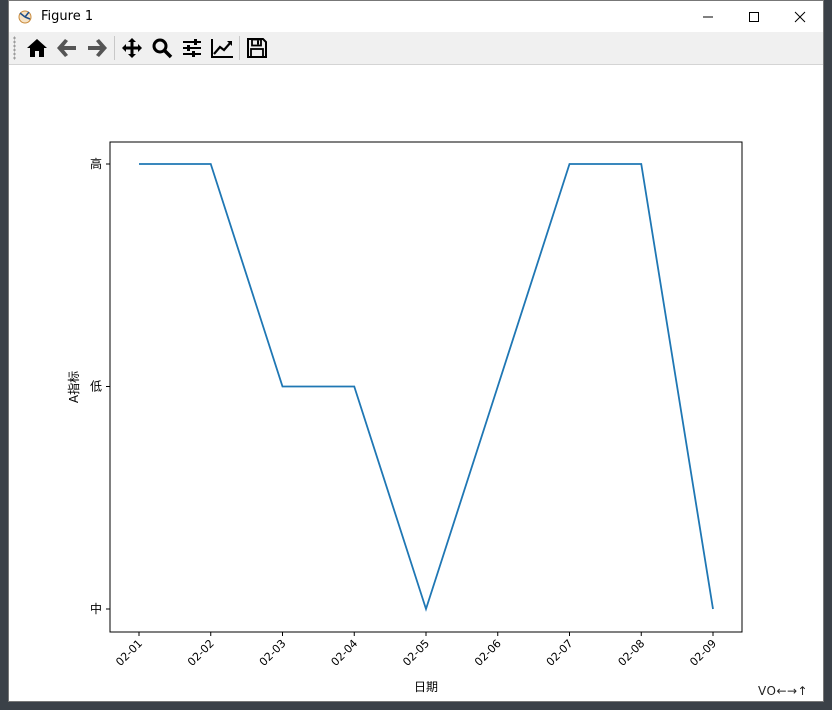 The image size is (832, 710). What do you see at coordinates (632, 653) in the screenshot?
I see `x-tick-label: 02-08` at bounding box center [632, 653].